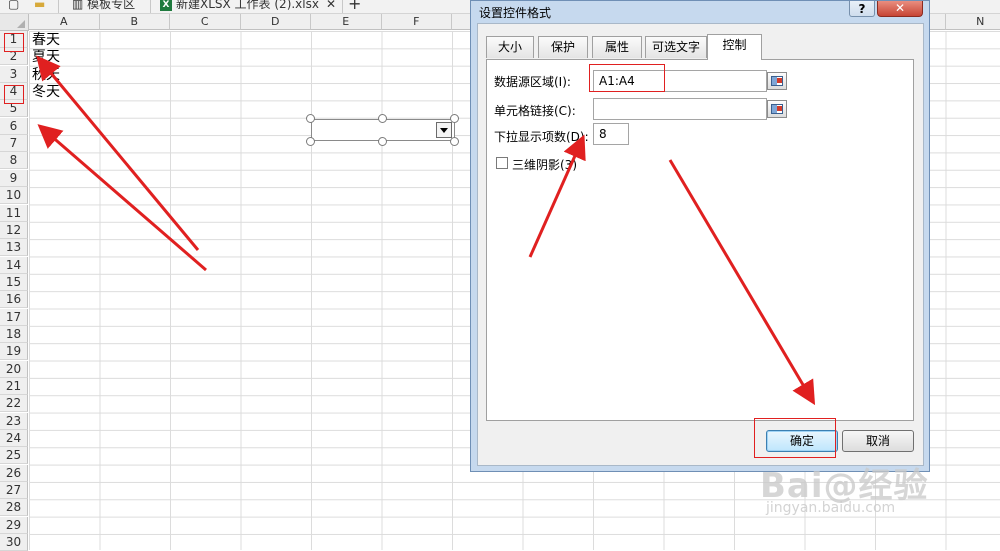 This screenshot has width=1000, height=551. What do you see at coordinates (14, 490) in the screenshot?
I see `row-header: 27` at bounding box center [14, 490].